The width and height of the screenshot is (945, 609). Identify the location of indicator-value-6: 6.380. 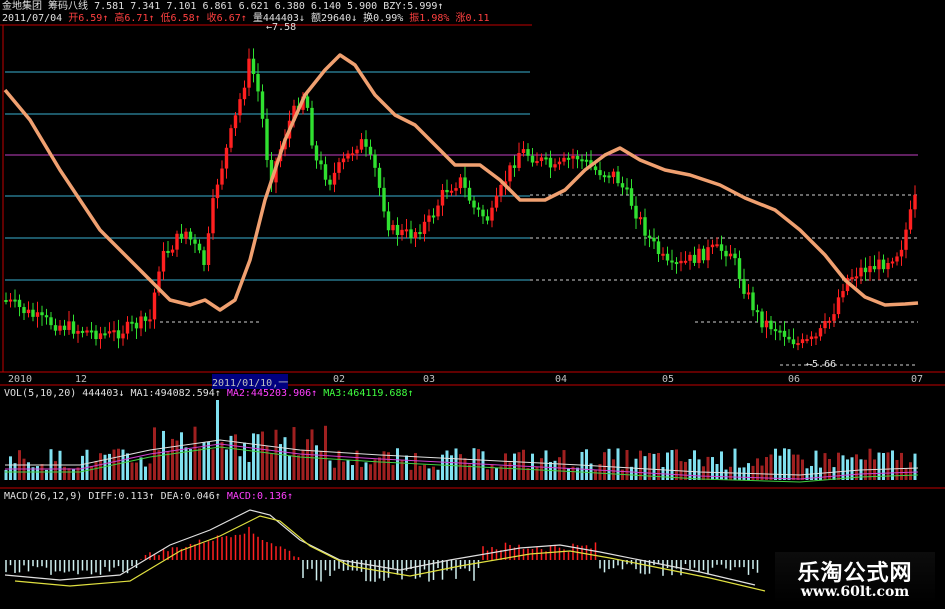
(289, 6).